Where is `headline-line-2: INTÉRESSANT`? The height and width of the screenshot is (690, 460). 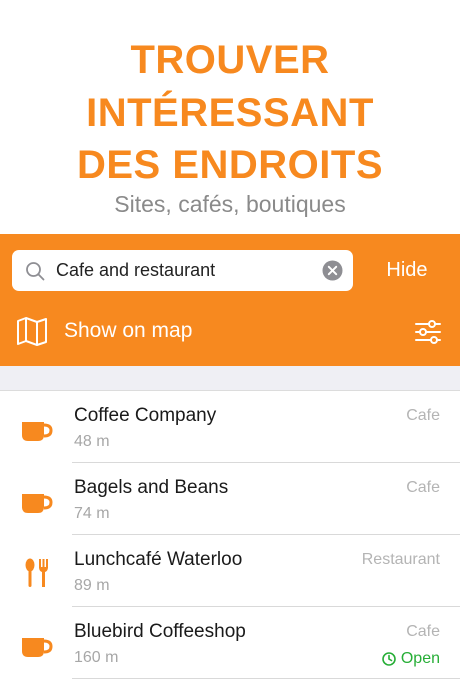 headline-line-2: INTÉRESSANT is located at coordinates (230, 113).